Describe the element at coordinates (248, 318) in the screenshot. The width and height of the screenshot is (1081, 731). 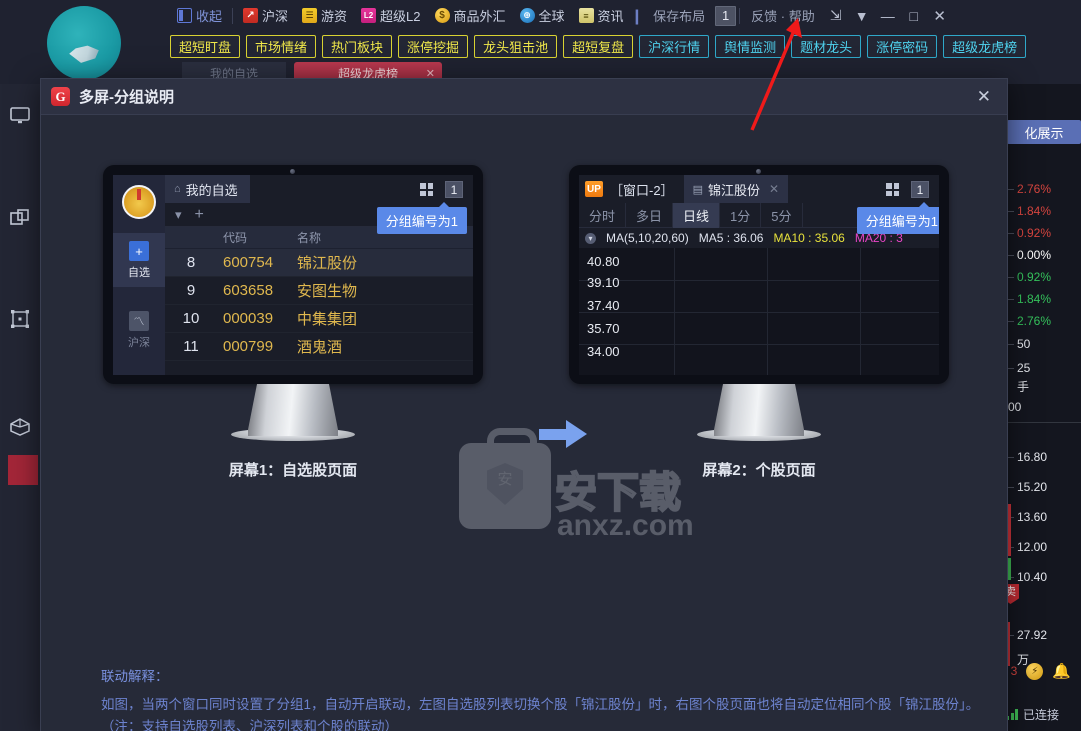
I see `cell-code: 000039` at that location.